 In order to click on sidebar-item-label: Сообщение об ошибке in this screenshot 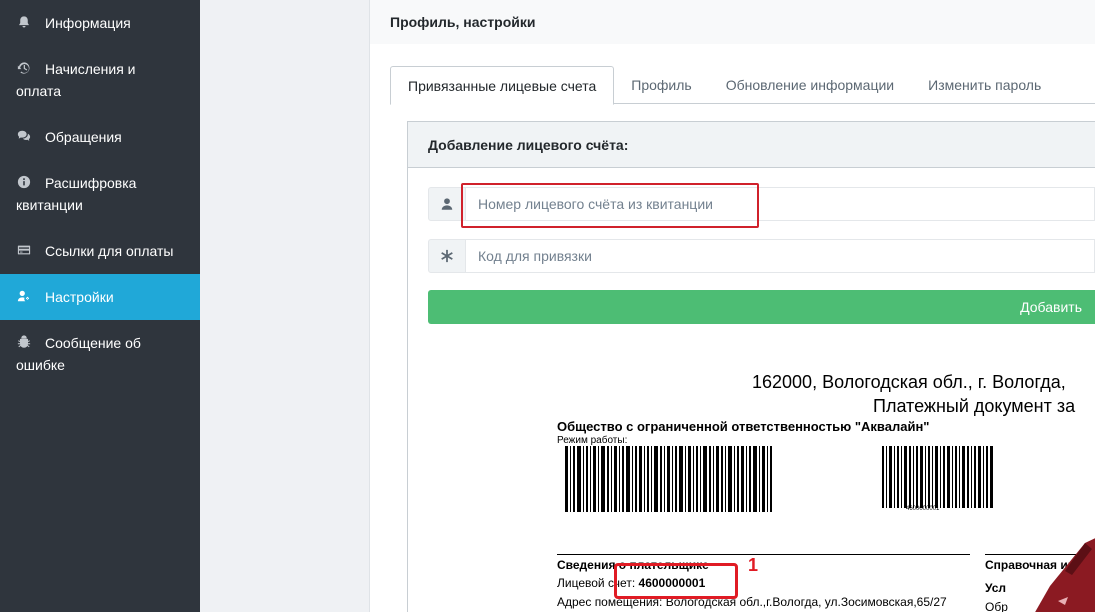, I will do `click(78, 354)`.